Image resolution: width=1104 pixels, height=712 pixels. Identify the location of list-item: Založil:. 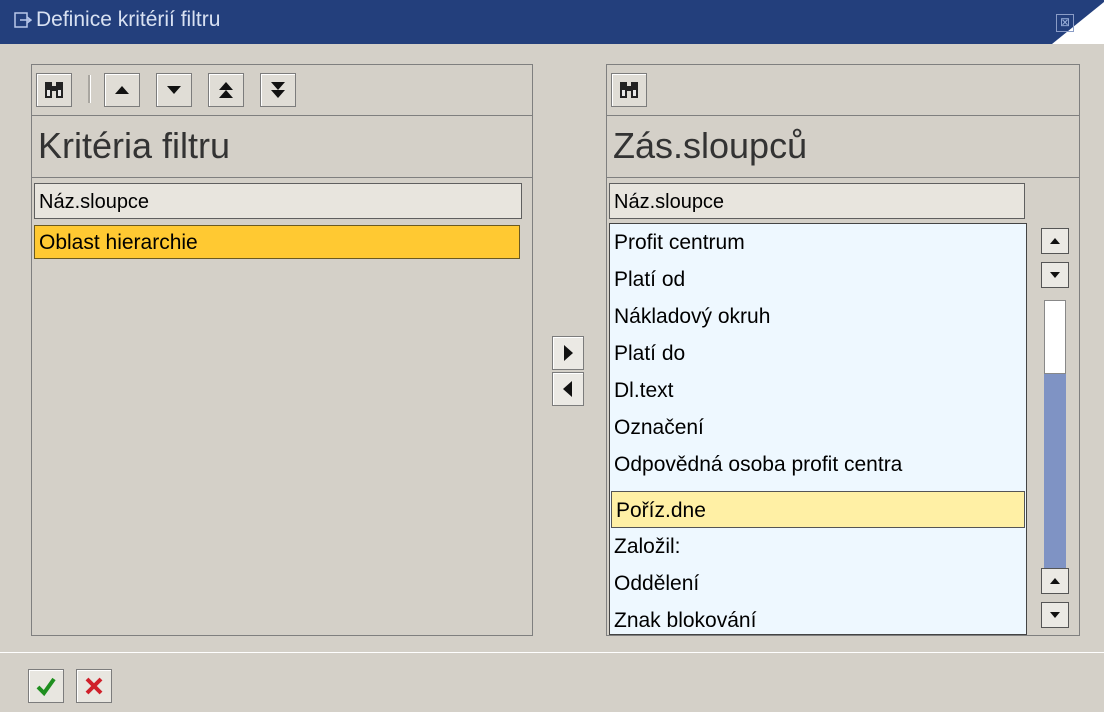
(817, 546).